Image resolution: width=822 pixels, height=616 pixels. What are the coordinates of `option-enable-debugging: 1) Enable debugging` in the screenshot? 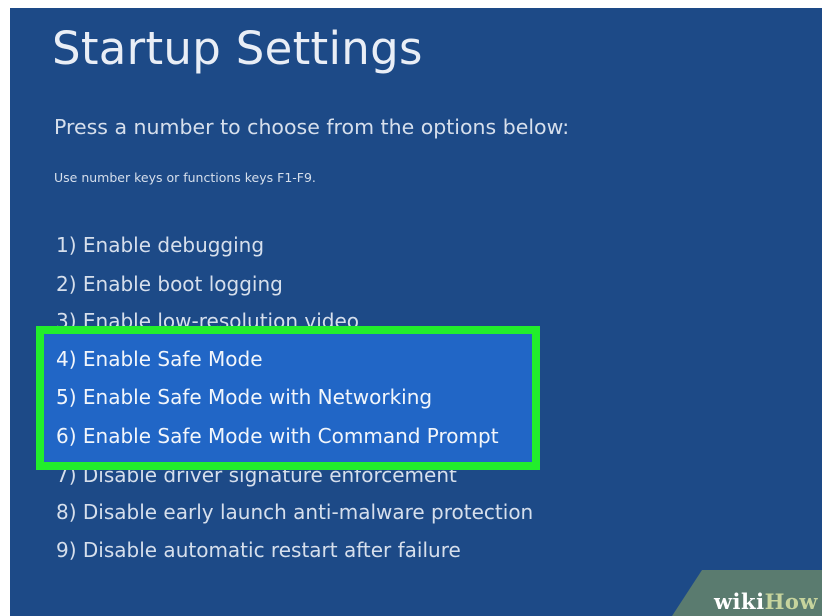 It's located at (160, 245).